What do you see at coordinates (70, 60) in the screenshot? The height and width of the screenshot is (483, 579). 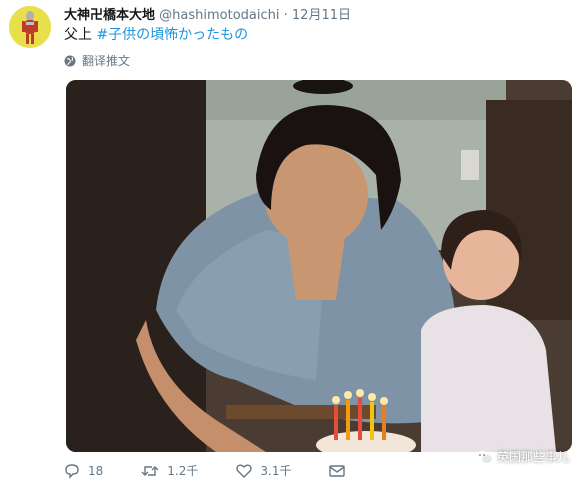 I see `globe-icon` at bounding box center [70, 60].